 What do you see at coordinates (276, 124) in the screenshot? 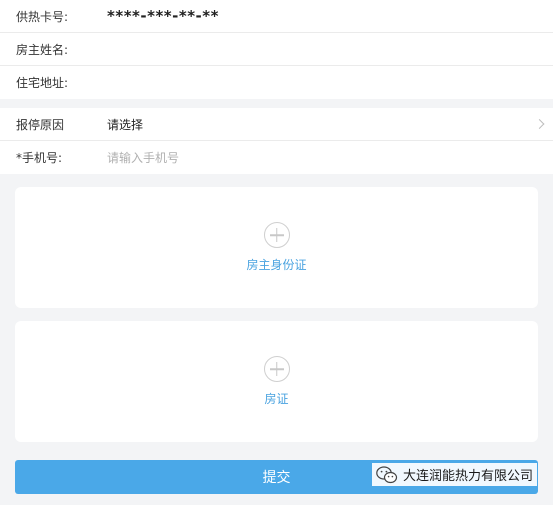
I see `reason-select: 报停原因 请选择` at bounding box center [276, 124].